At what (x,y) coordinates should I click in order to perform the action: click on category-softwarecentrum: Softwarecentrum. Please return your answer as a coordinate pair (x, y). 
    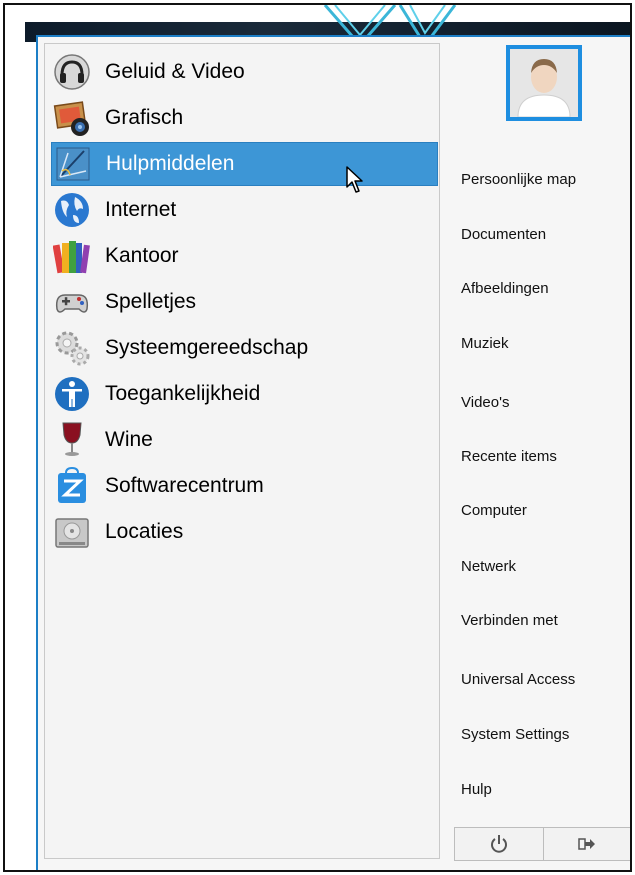
    Looking at the image, I should click on (244, 486).